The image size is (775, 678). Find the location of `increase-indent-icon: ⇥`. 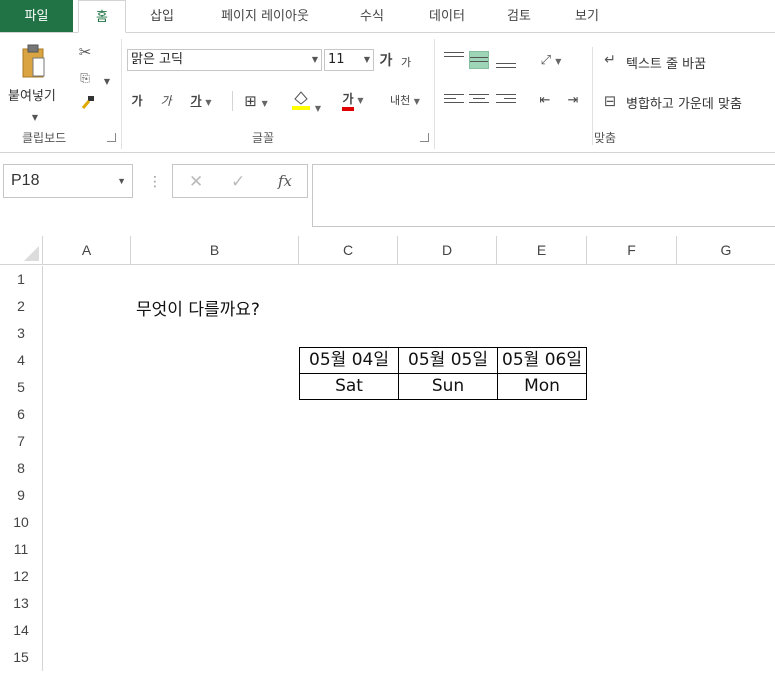

increase-indent-icon: ⇥ is located at coordinates (573, 101).